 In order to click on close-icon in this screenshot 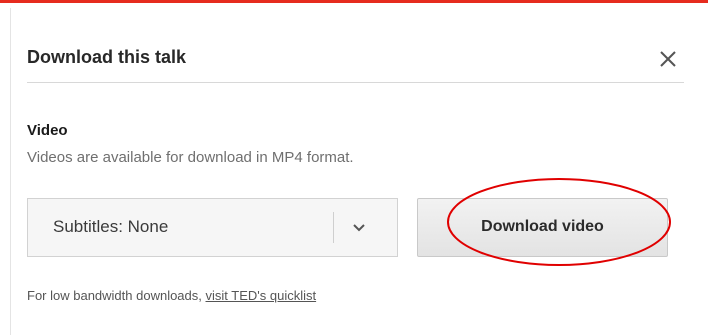, I will do `click(668, 59)`.